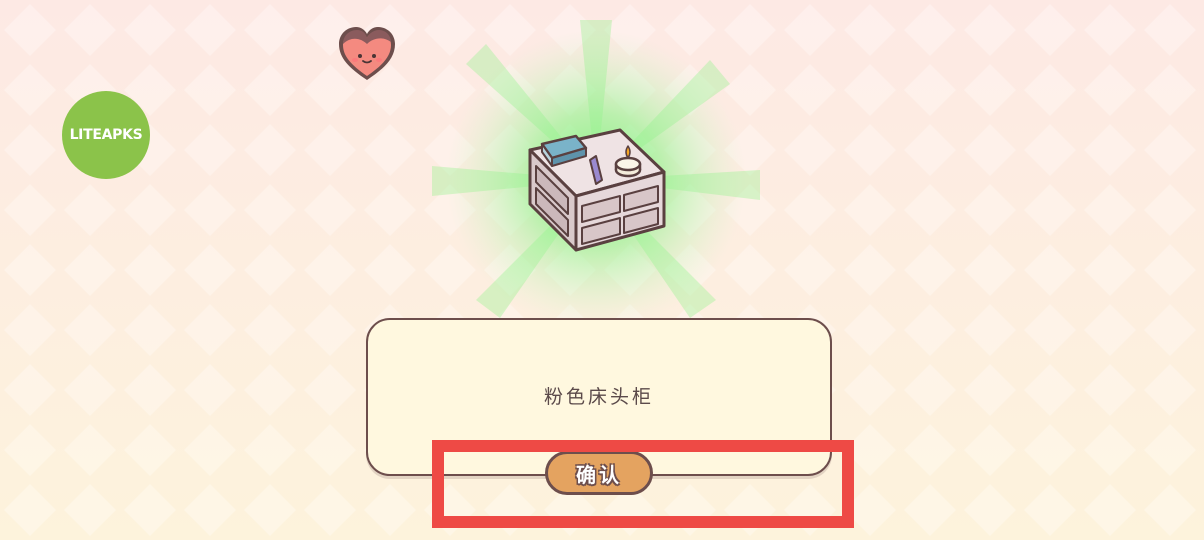 The image size is (1204, 540). I want to click on confirm-button: 确认, so click(599, 473).